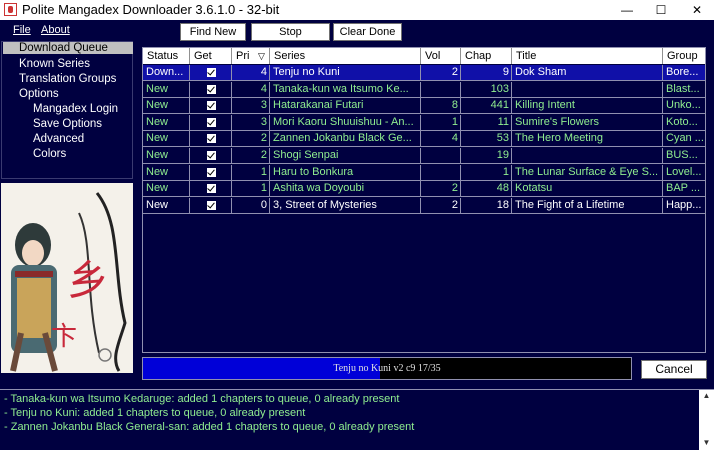 This screenshot has height=450, width=714. Describe the element at coordinates (54, 64) in the screenshot. I see `nav-known-series: Known Series` at that location.